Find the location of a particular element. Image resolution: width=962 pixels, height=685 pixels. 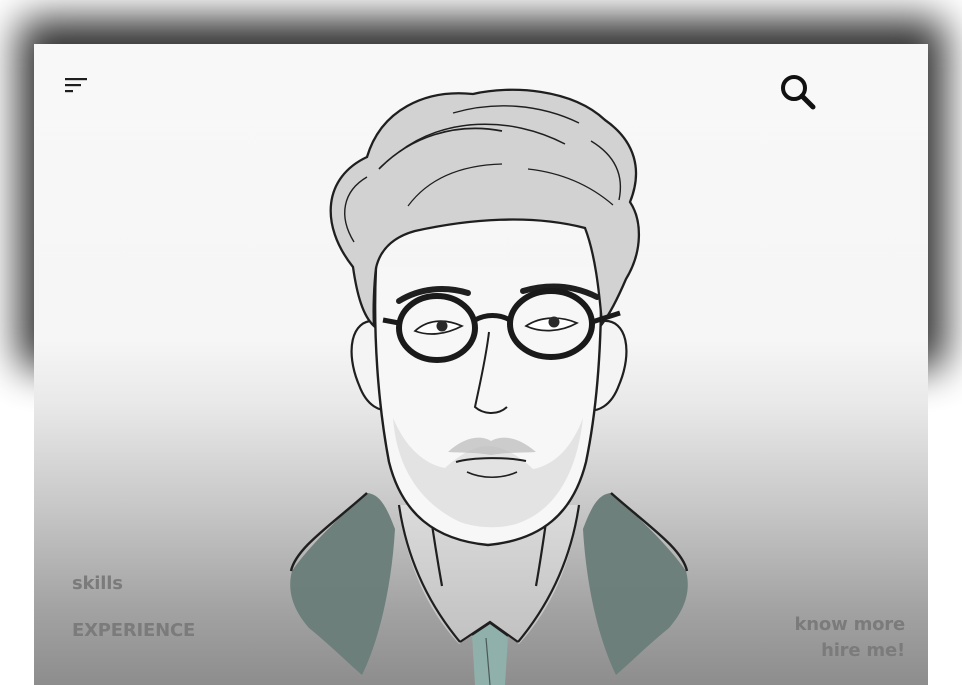

menu-icon is located at coordinates (76, 85).